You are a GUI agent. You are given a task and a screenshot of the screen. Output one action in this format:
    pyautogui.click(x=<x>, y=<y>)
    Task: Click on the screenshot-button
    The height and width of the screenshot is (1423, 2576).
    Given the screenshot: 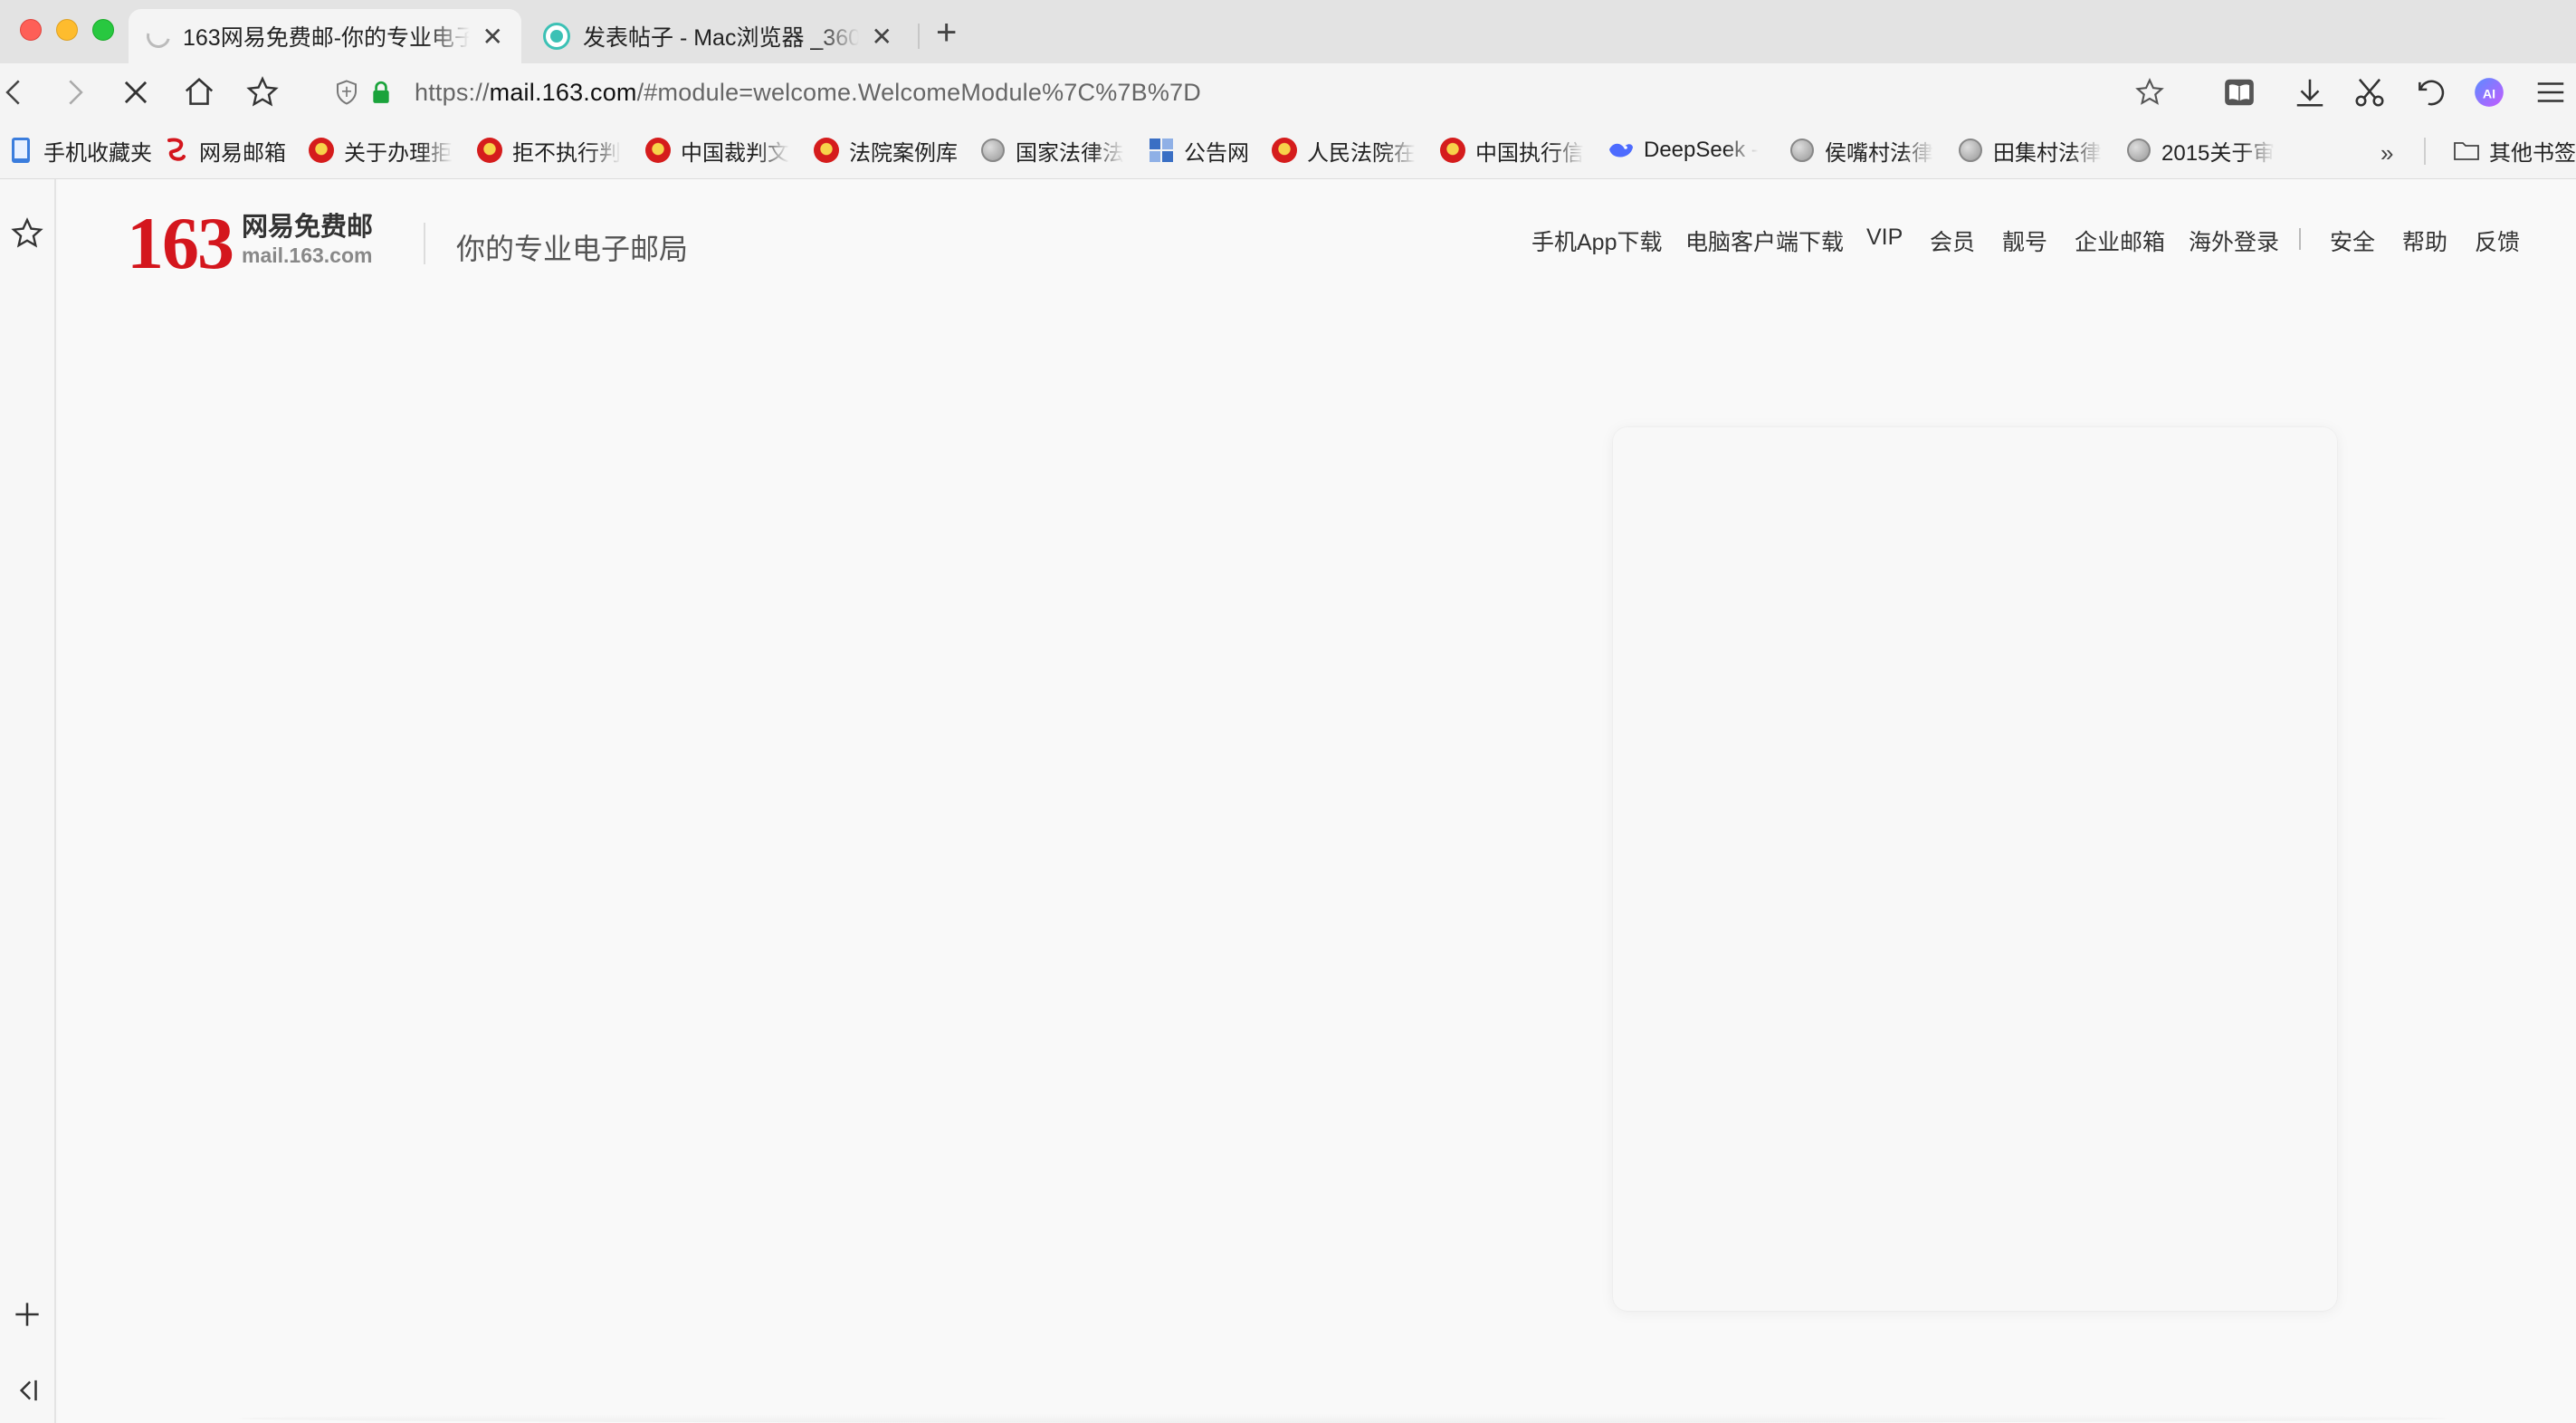 What is the action you would take?
    pyautogui.click(x=2370, y=92)
    